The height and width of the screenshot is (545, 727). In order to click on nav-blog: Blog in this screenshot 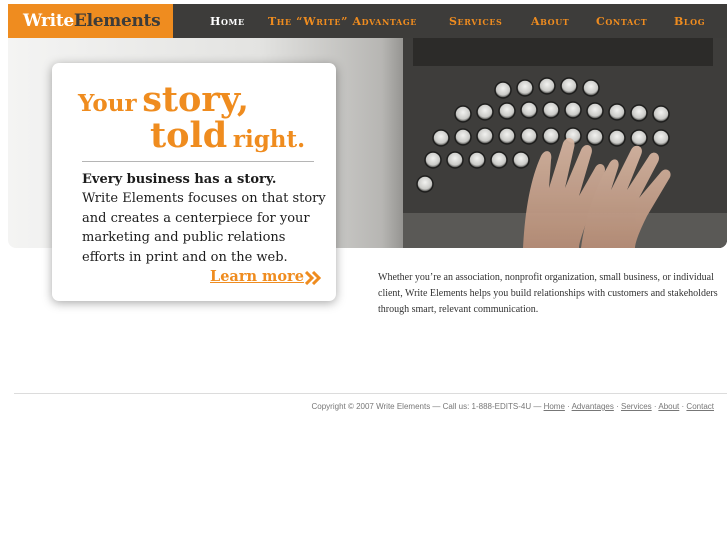, I will do `click(689, 21)`.